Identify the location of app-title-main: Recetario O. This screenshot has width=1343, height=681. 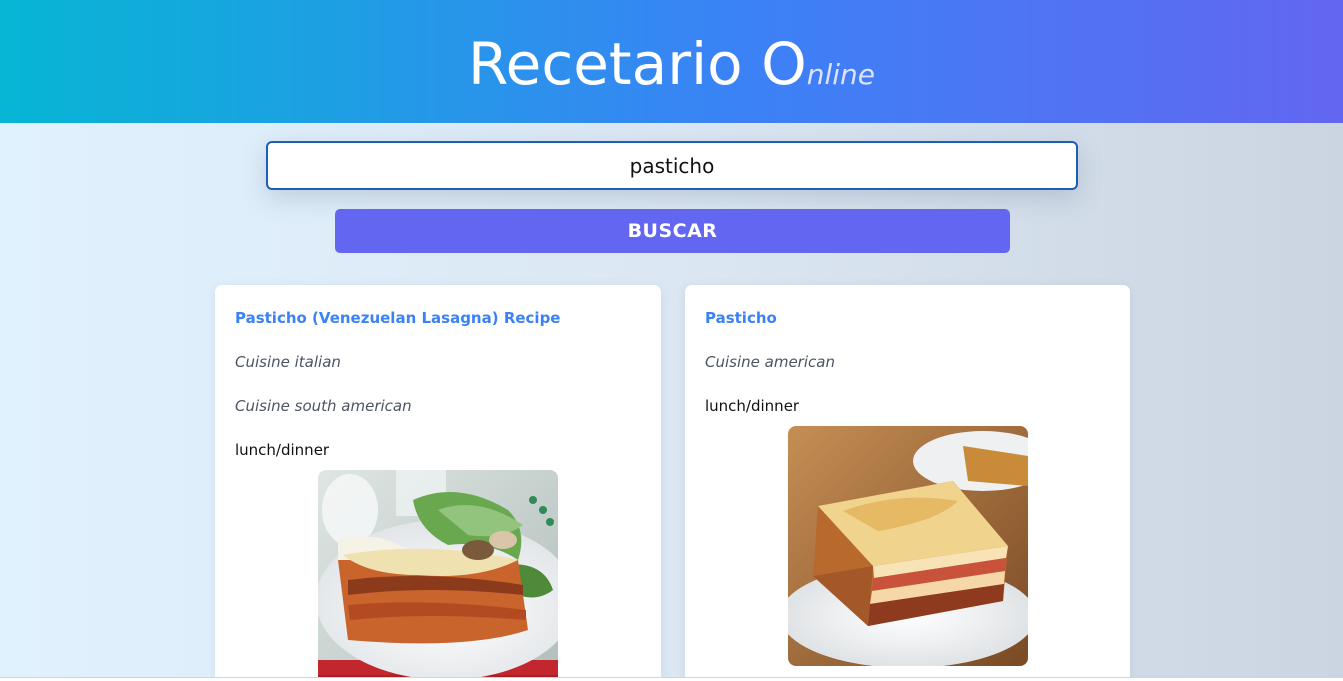
(637, 63).